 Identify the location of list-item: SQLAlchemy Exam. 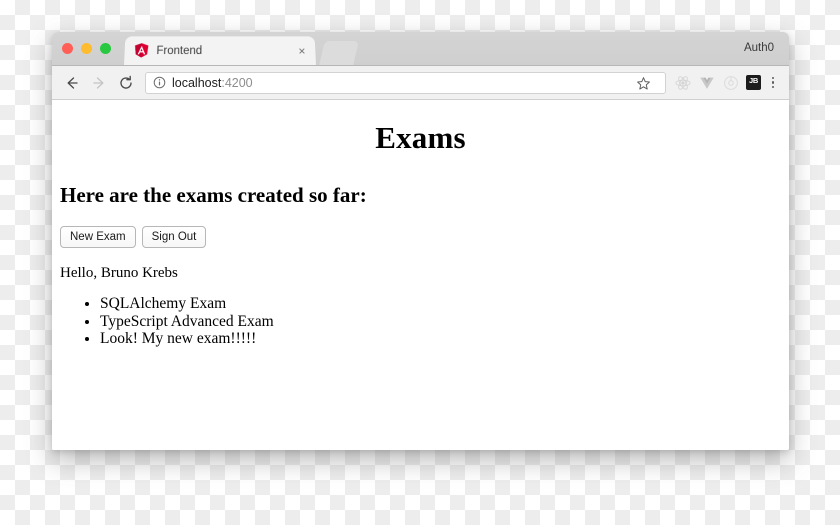
(440, 303).